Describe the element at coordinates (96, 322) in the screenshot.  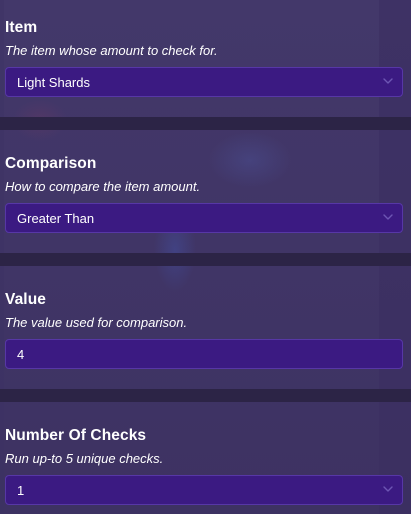
I see `value-description: The value used for comparison.` at that location.